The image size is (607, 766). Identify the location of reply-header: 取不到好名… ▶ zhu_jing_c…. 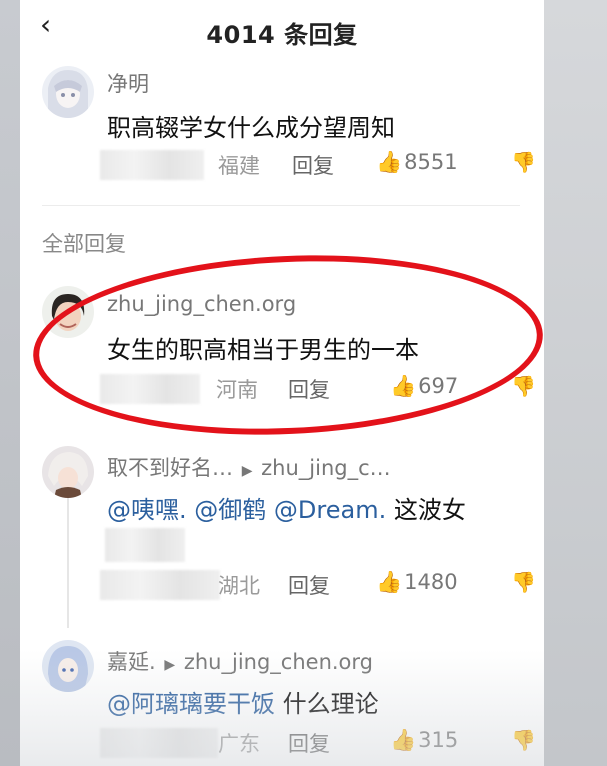
(249, 467).